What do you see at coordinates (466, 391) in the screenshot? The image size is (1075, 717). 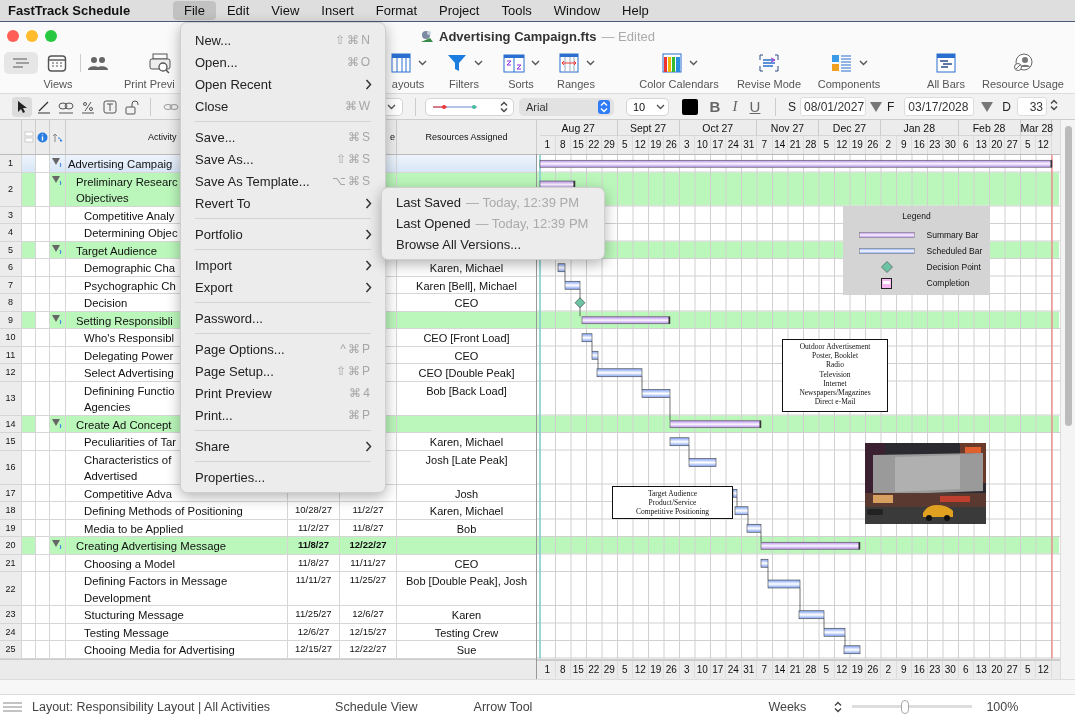 I see `resource-names: Bob [Back Load]` at bounding box center [466, 391].